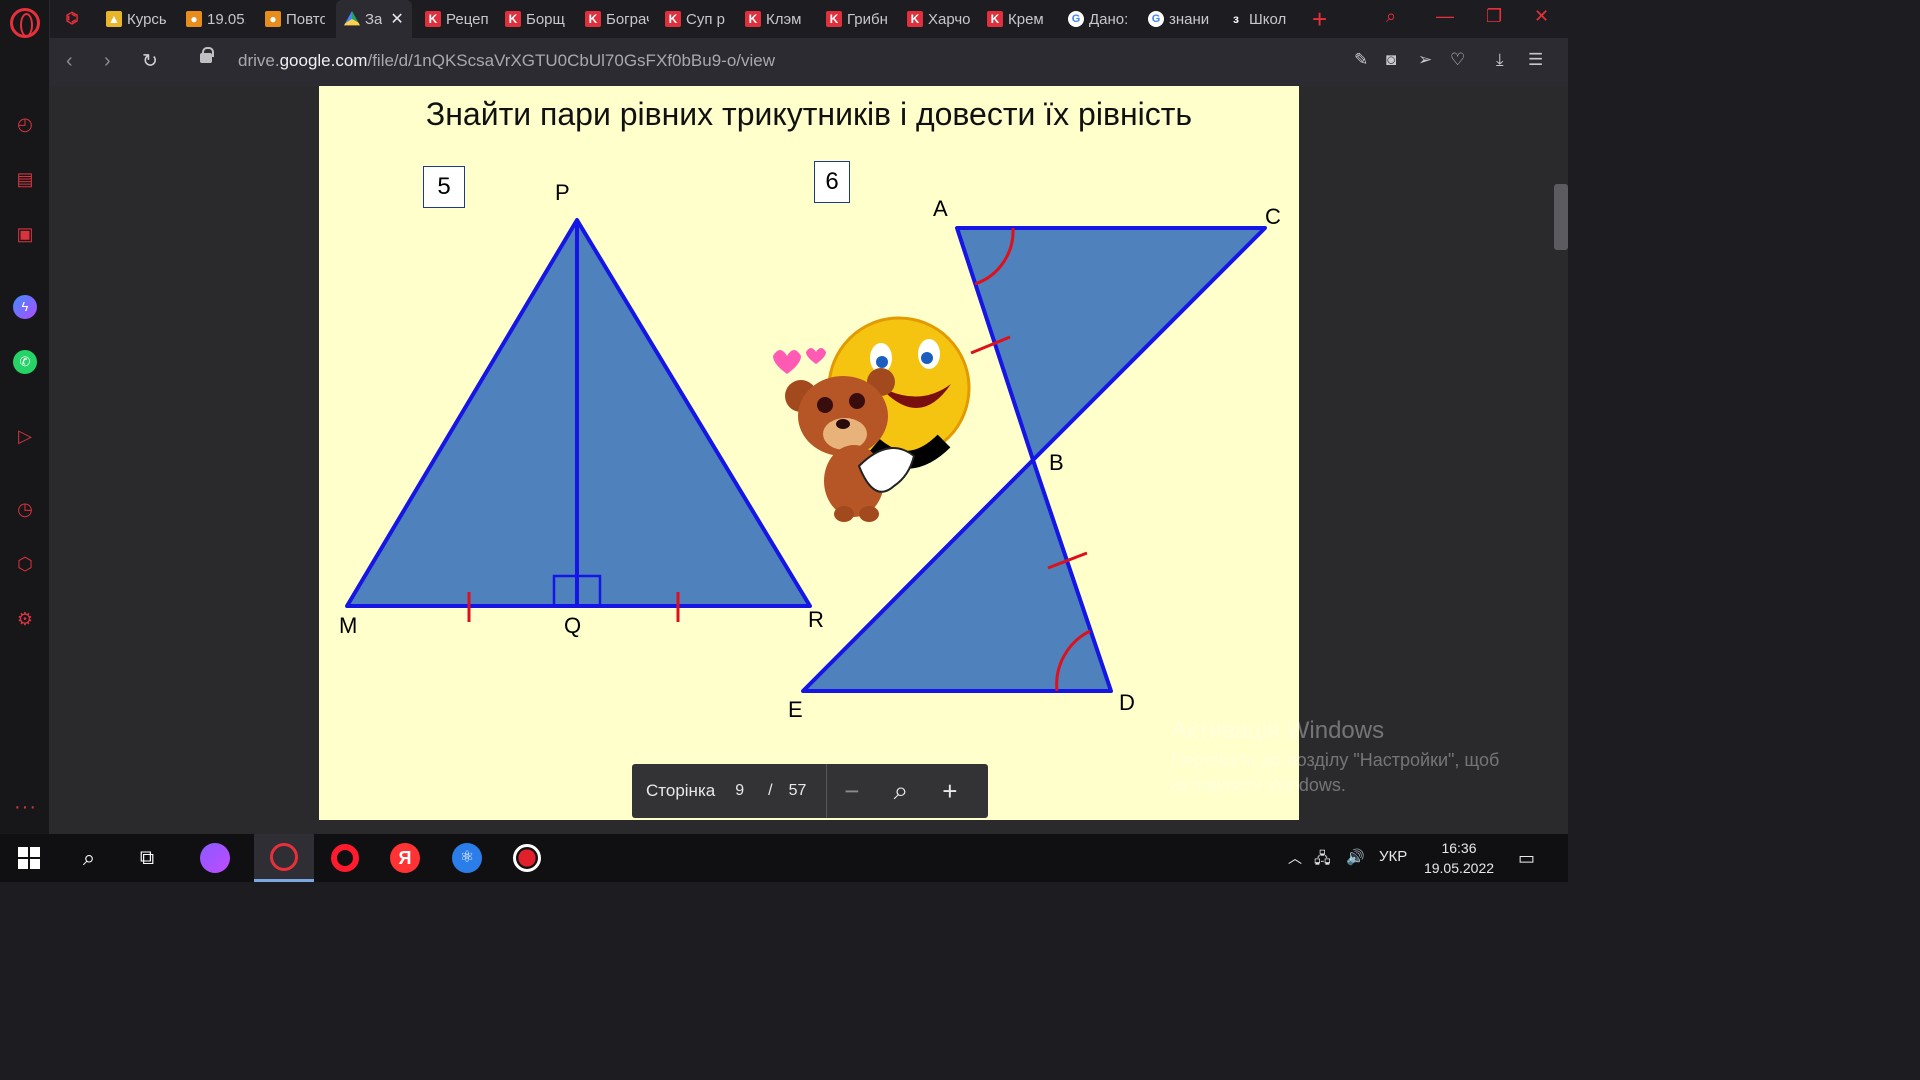 This screenshot has height=1080, width=1920. What do you see at coordinates (775, 19) in the screenshot?
I see `tab: K Клэм` at bounding box center [775, 19].